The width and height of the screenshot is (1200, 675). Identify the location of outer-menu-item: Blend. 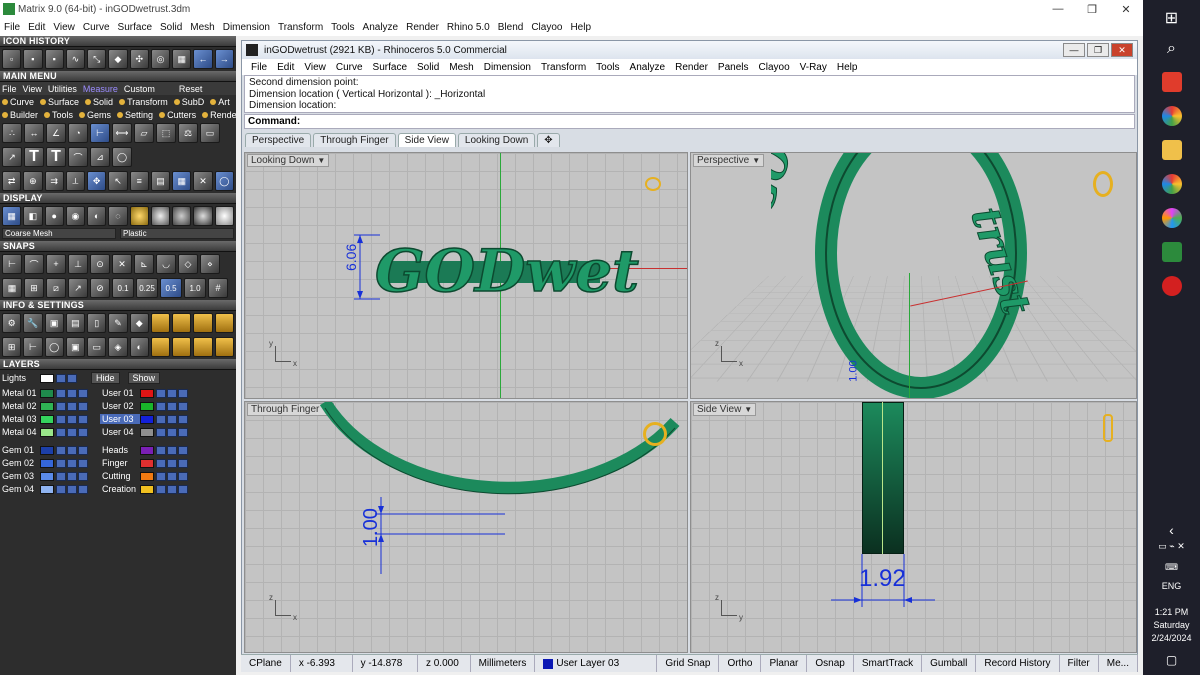
(511, 27).